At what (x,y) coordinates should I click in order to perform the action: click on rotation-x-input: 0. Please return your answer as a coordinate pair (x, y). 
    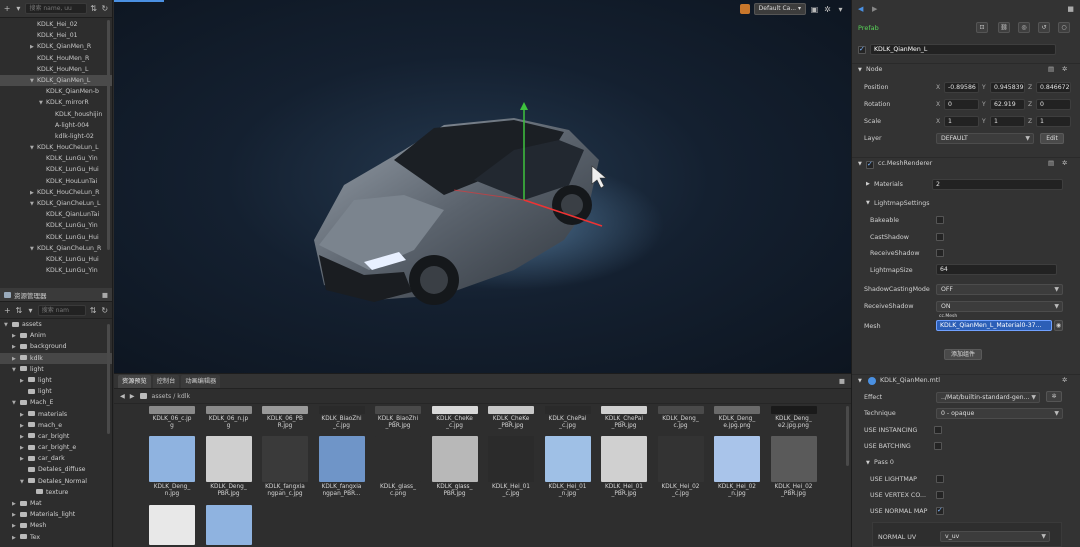
    Looking at the image, I should click on (961, 104).